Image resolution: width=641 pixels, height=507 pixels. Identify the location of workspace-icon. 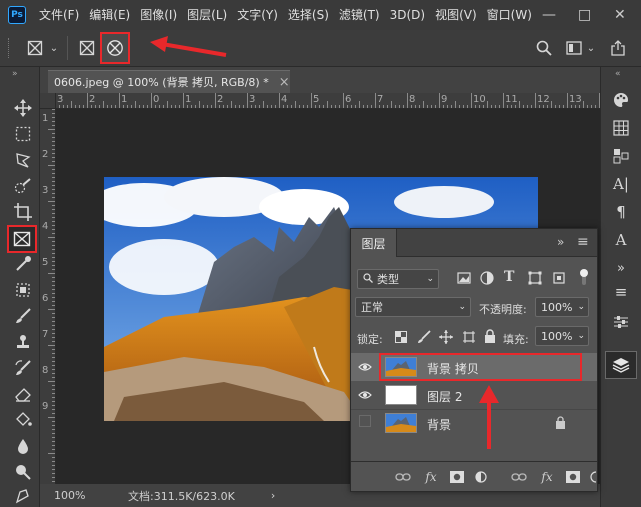
(574, 48).